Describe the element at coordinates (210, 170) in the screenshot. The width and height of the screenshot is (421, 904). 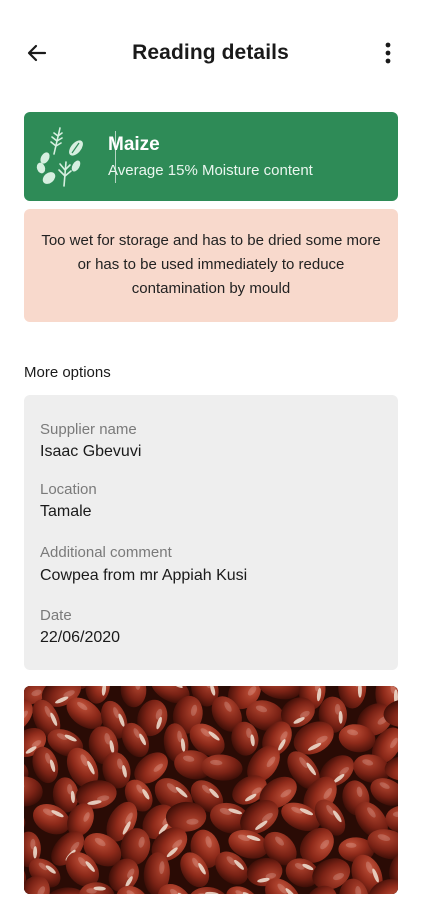
I see `moisture-summary: Average 15% Moisture content` at that location.